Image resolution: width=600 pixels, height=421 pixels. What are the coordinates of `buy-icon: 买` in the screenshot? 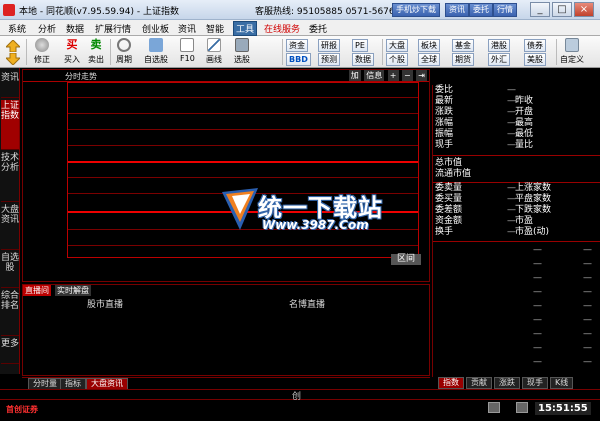 It's located at (72, 44).